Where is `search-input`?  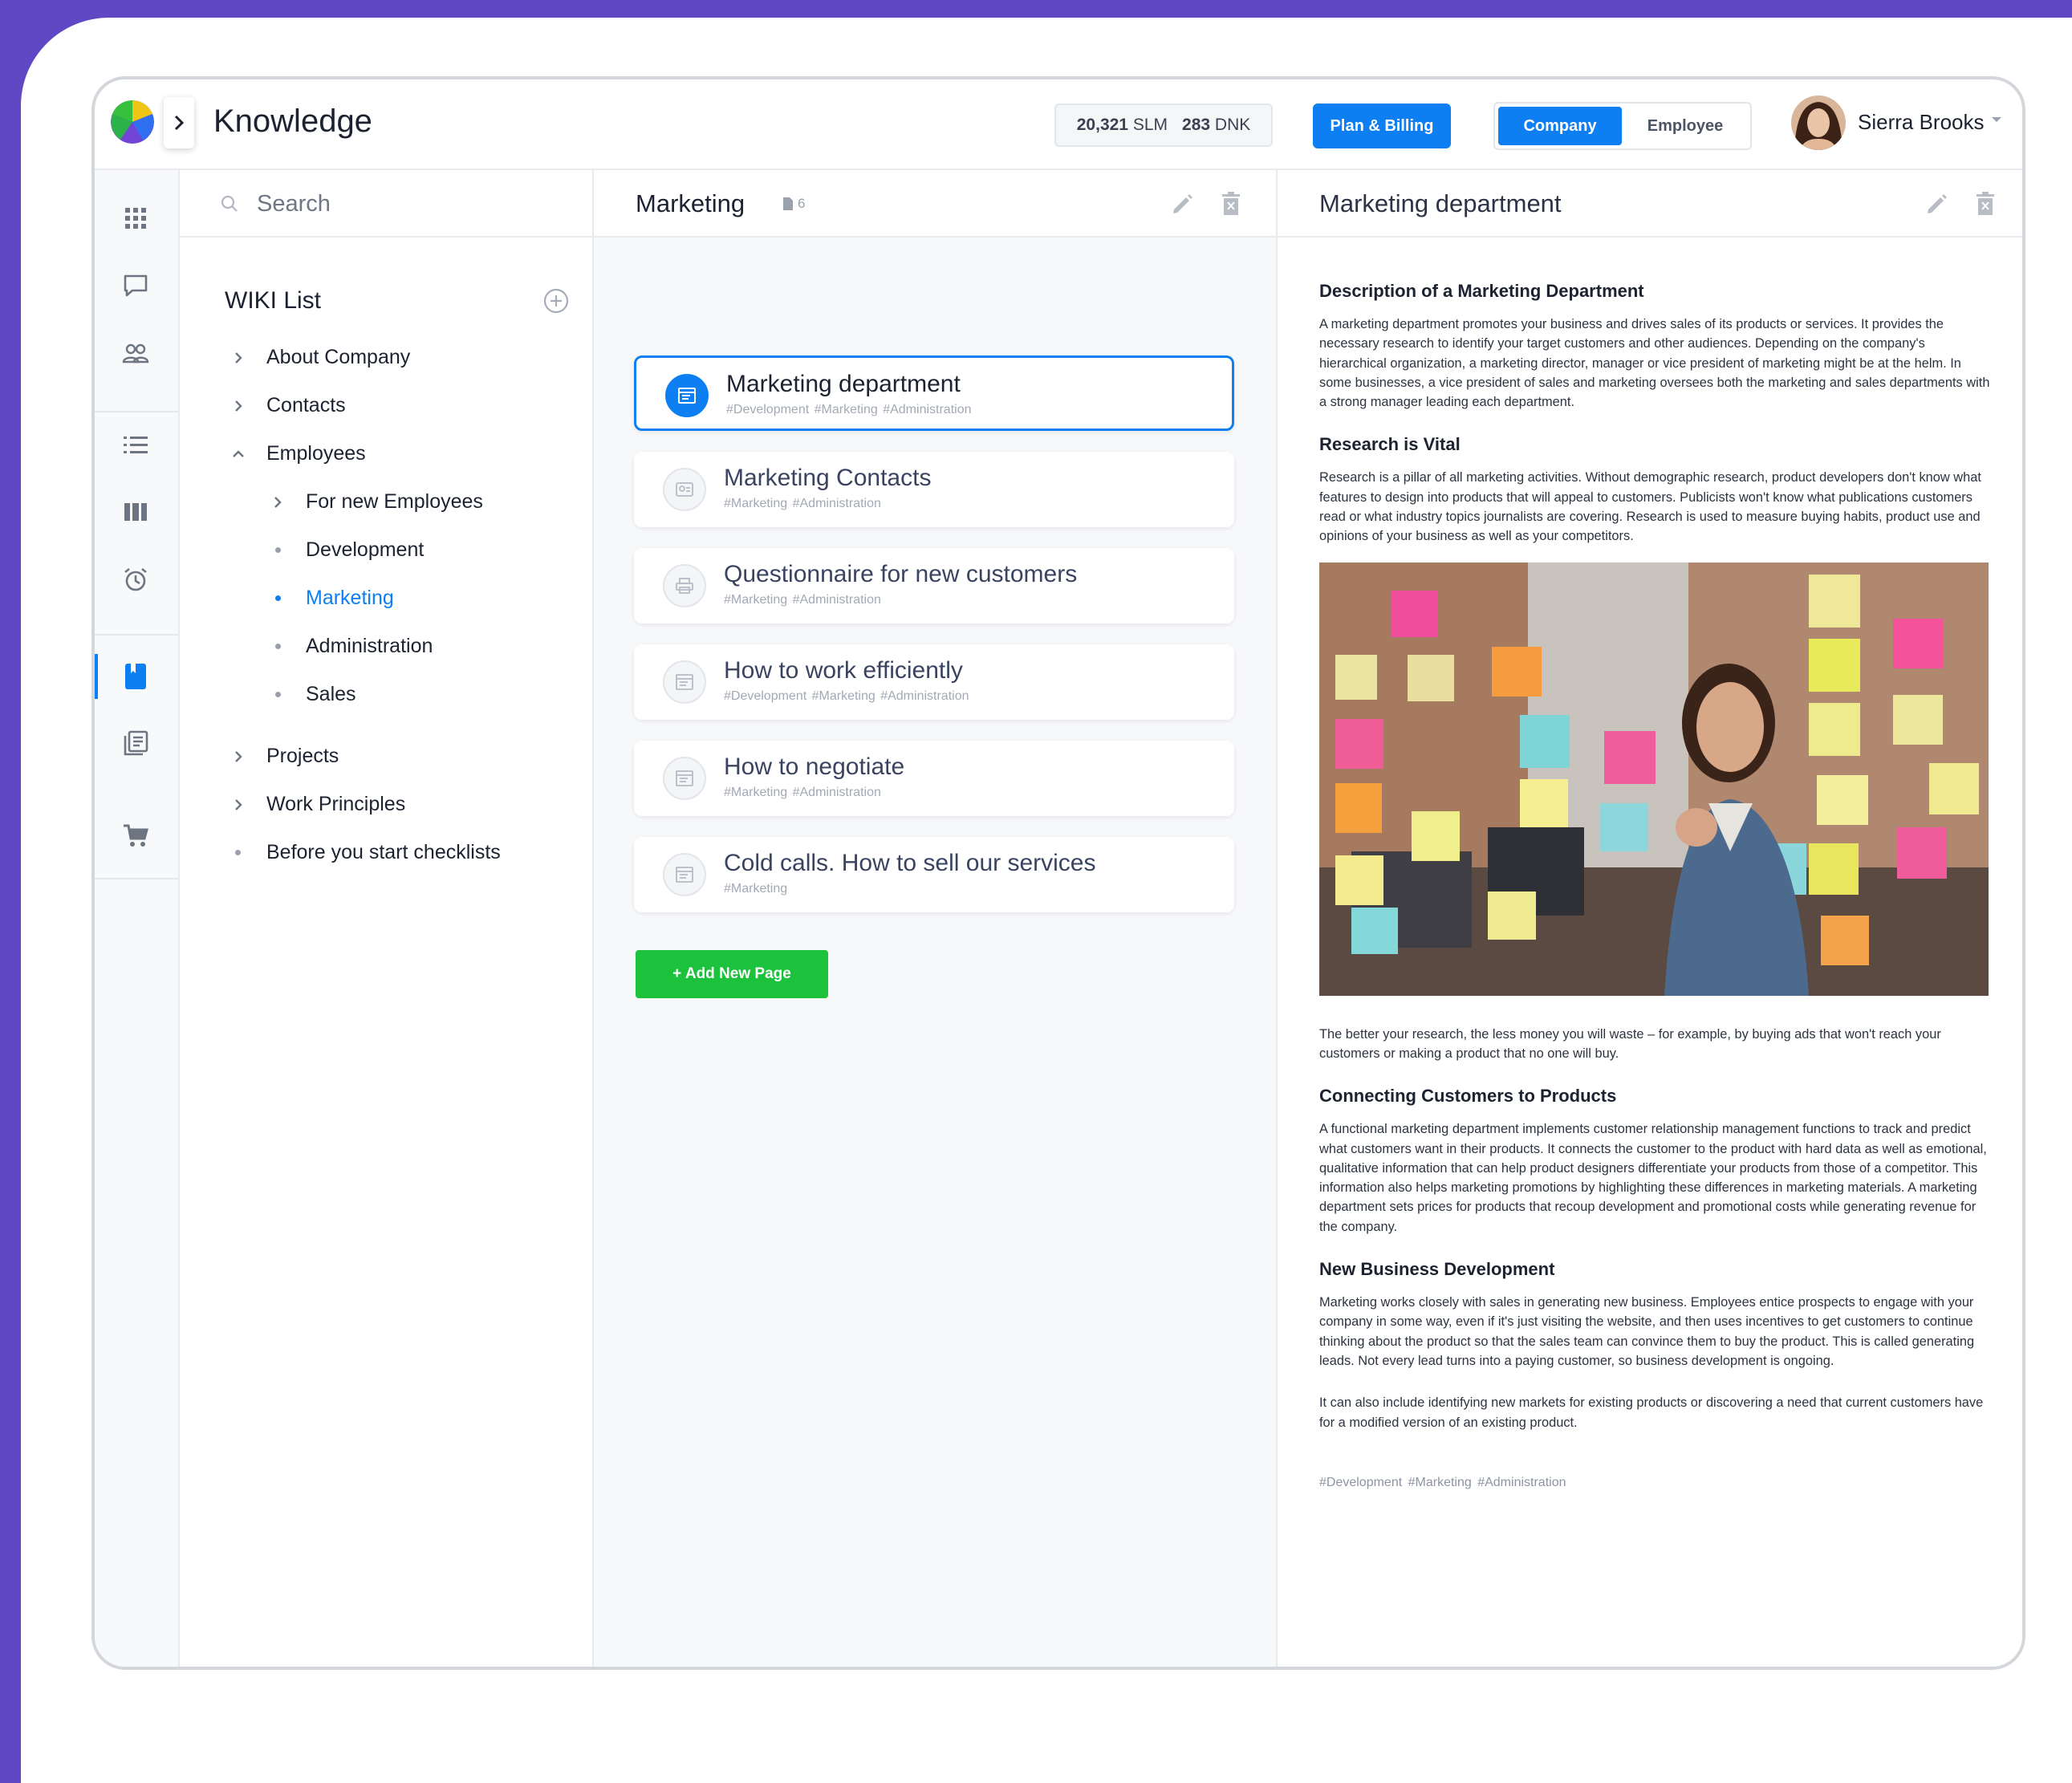
search-input is located at coordinates (401, 204).